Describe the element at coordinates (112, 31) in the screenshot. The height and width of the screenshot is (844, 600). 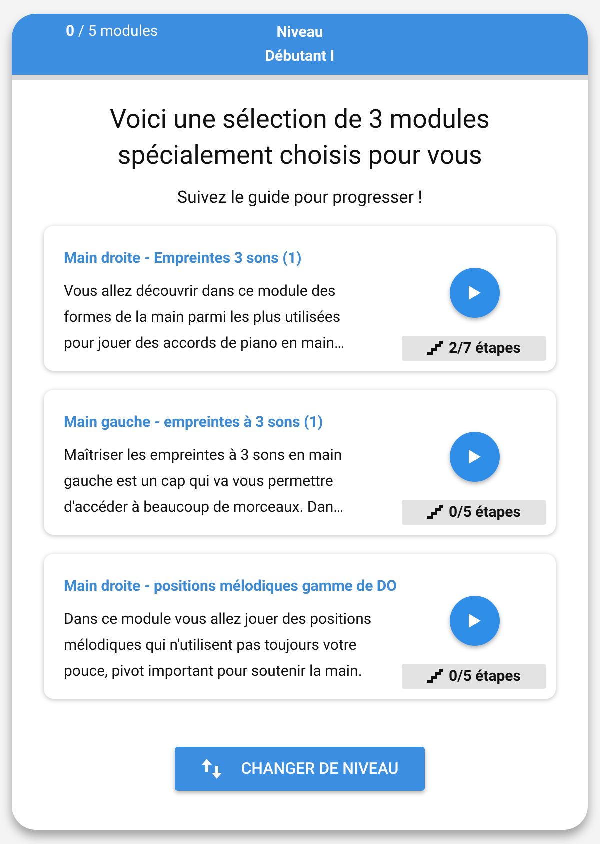
I see `module-count: 0 / 5 modules` at that location.